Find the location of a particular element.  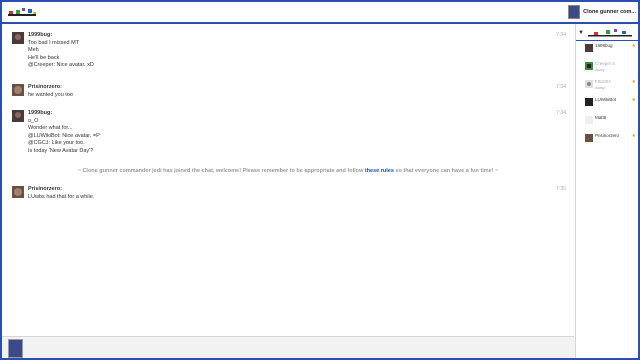

wiki-logo is located at coordinates (22, 13).